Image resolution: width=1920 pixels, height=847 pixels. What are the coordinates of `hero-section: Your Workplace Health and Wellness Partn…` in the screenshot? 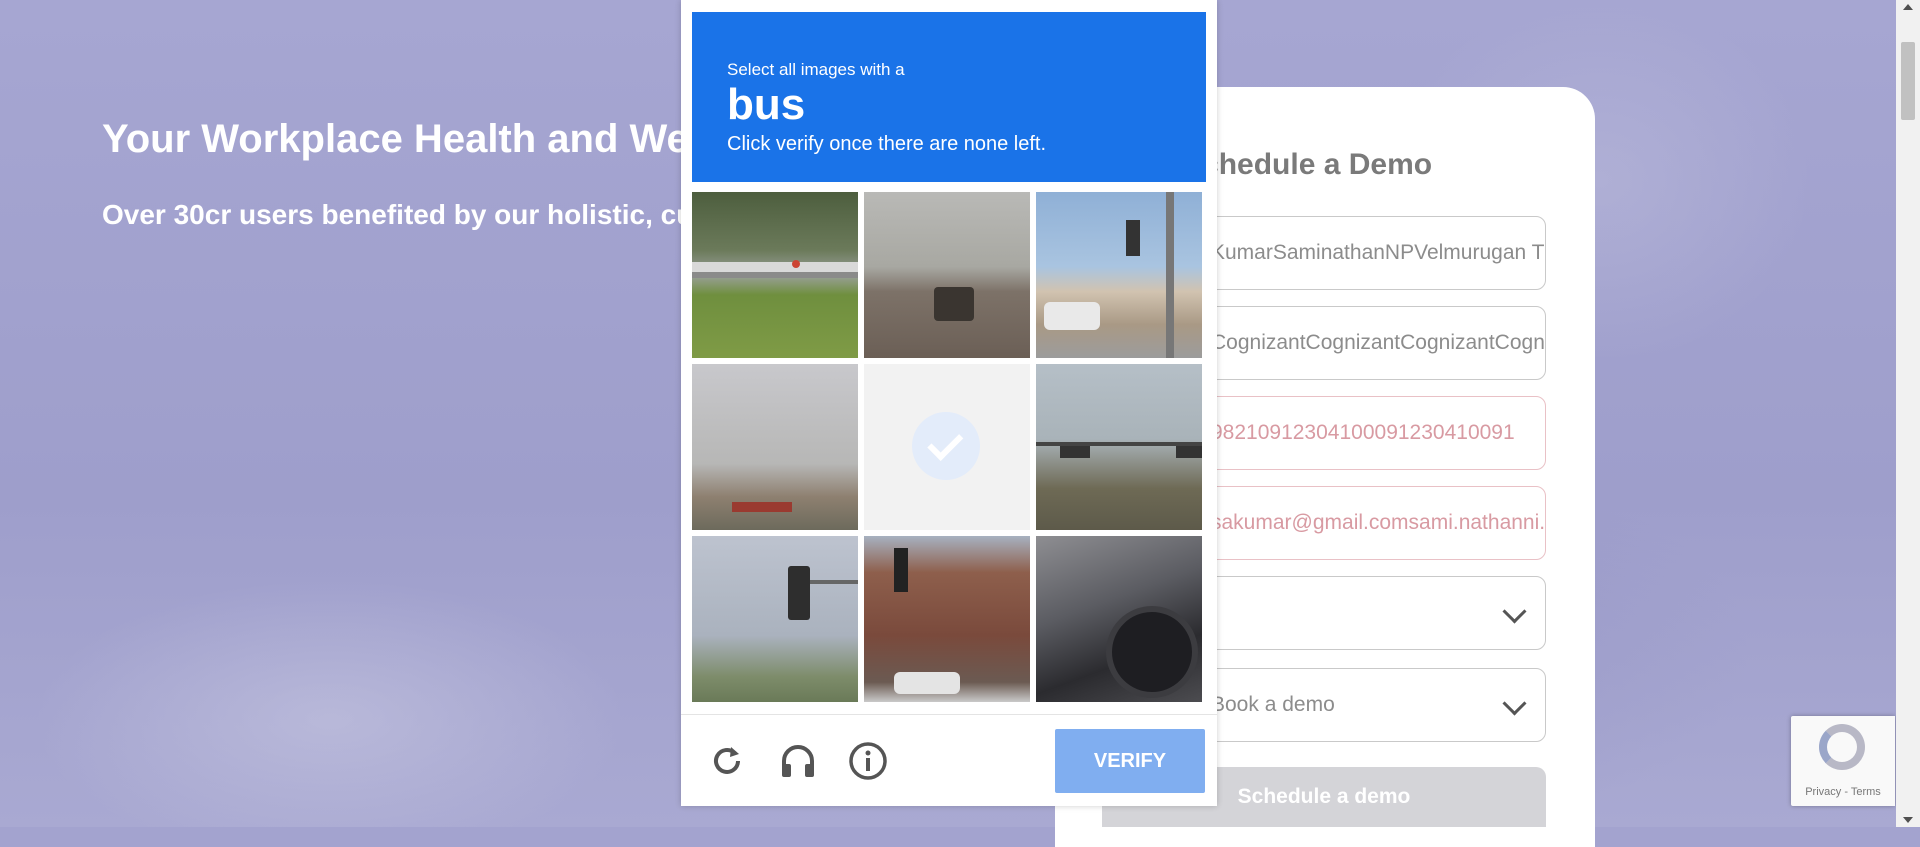 It's located at (422, 174).